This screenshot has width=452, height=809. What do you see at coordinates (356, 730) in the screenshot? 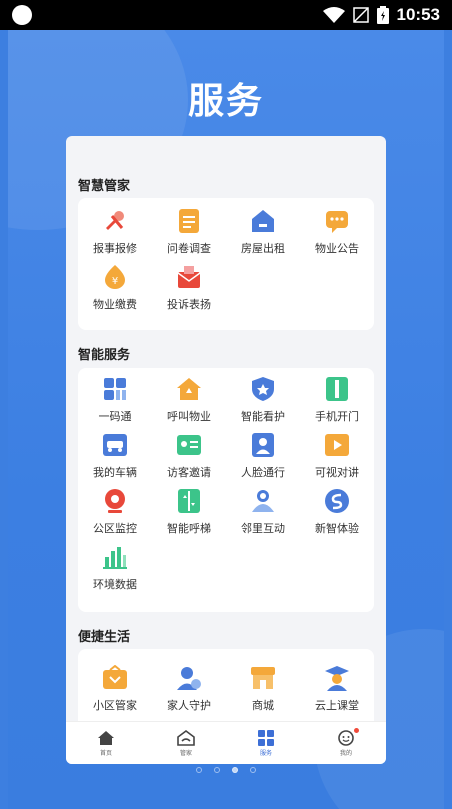
I see `notification-badge` at bounding box center [356, 730].